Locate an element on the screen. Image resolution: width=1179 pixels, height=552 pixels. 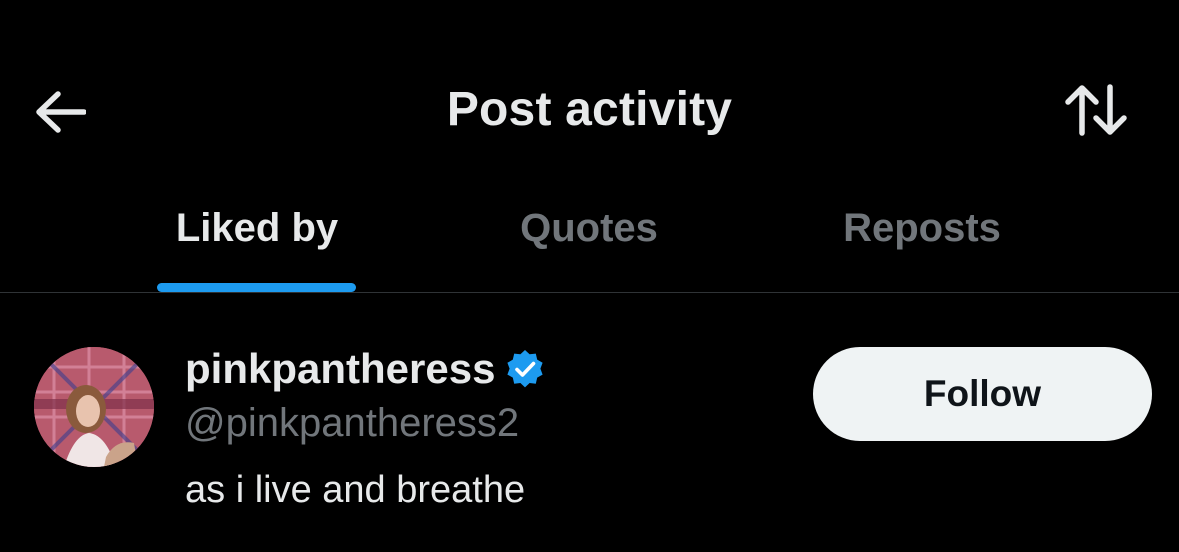
arrow-left-icon is located at coordinates (61, 112).